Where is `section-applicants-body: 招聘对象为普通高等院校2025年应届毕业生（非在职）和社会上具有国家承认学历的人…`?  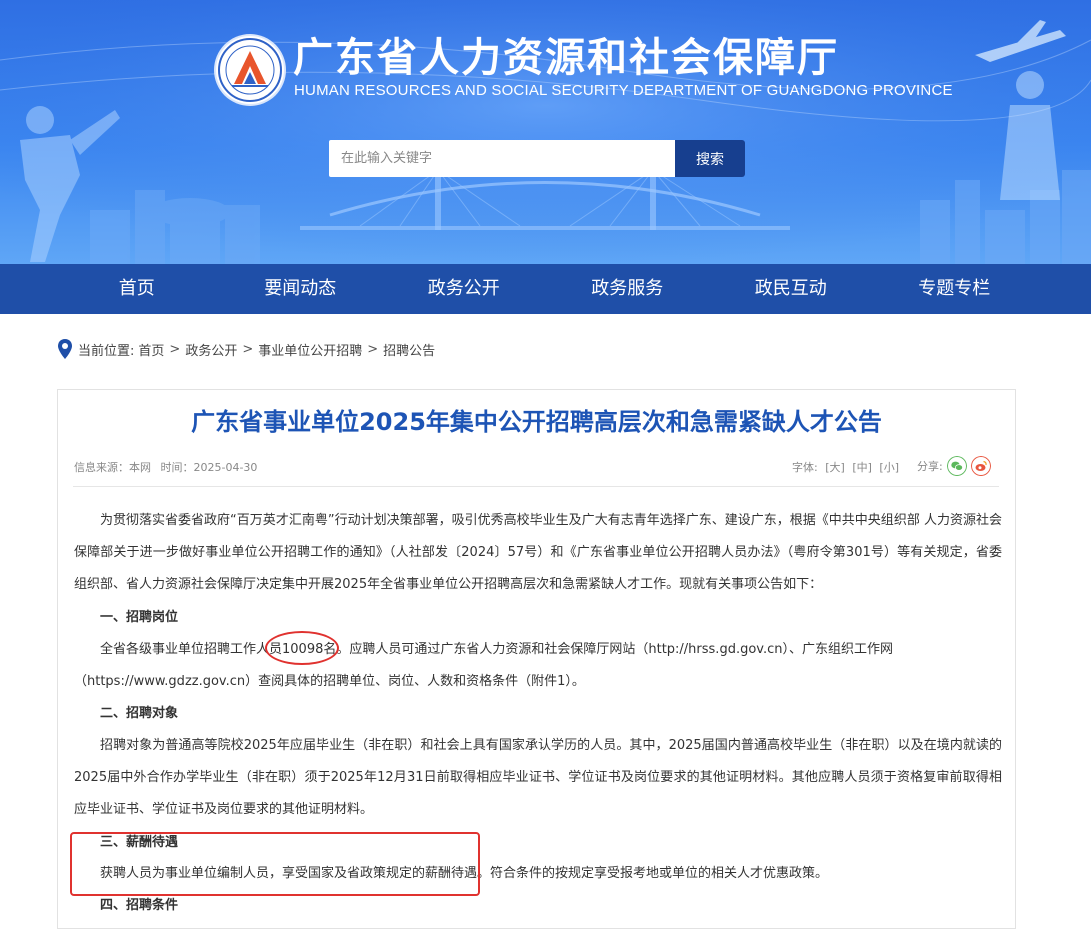
section-applicants-body: 招聘对象为普通高等院校2025年应届毕业生（非在职）和社会上具有国家承认学历的人… is located at coordinates (538, 778).